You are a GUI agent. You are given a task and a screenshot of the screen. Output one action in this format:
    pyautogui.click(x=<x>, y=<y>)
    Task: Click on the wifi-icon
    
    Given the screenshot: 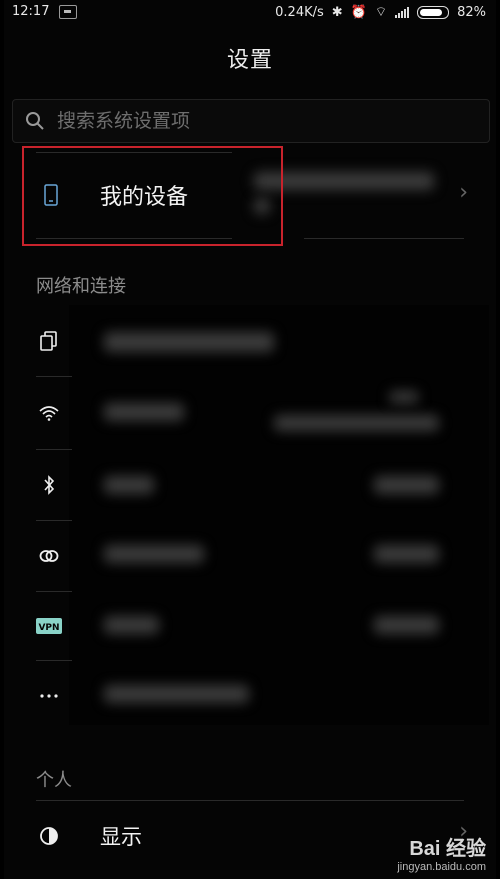 What is the action you would take?
    pyautogui.click(x=49, y=413)
    